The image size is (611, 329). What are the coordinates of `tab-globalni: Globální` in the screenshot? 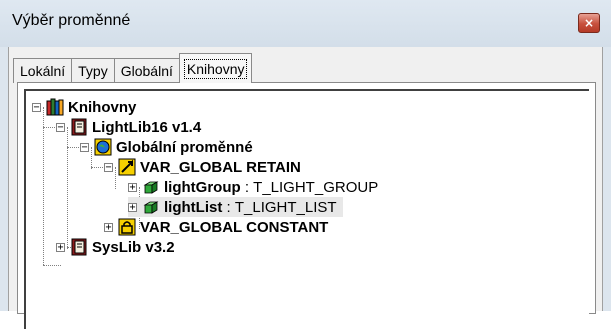 It's located at (146, 70).